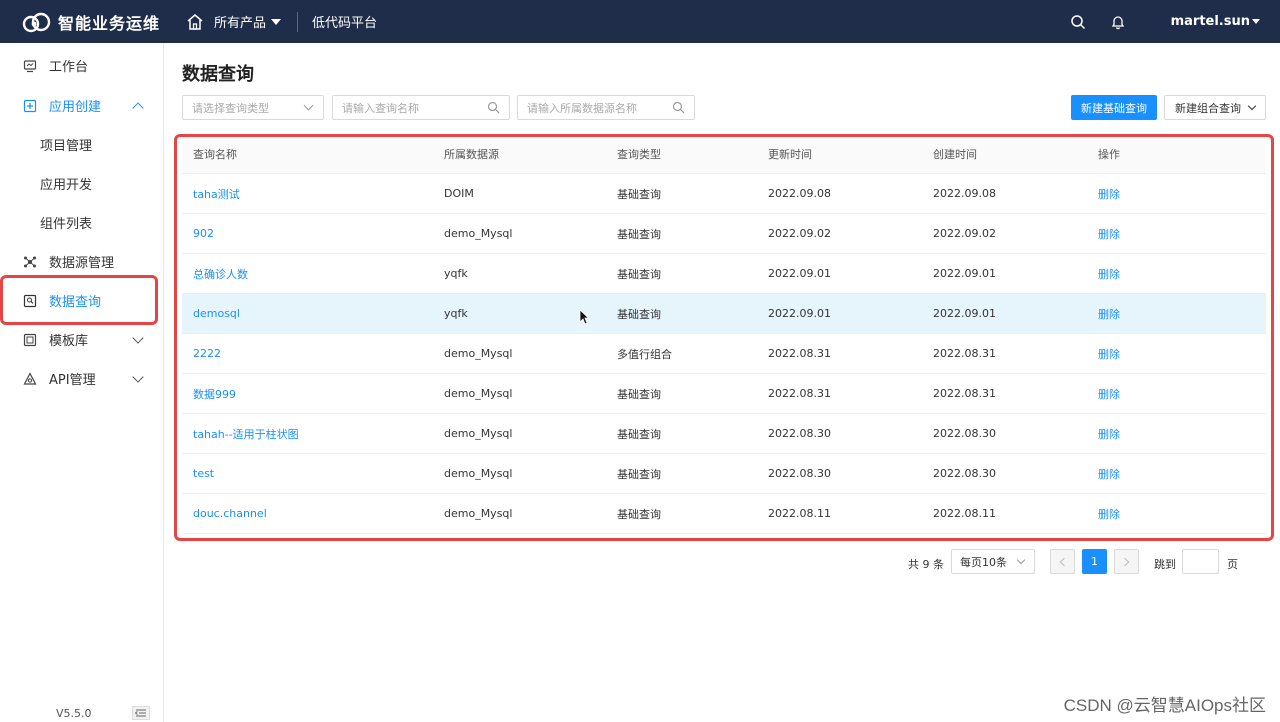 This screenshot has height=722, width=1280. What do you see at coordinates (69, 341) in the screenshot?
I see `sidebar-item-label: 模板库` at bounding box center [69, 341].